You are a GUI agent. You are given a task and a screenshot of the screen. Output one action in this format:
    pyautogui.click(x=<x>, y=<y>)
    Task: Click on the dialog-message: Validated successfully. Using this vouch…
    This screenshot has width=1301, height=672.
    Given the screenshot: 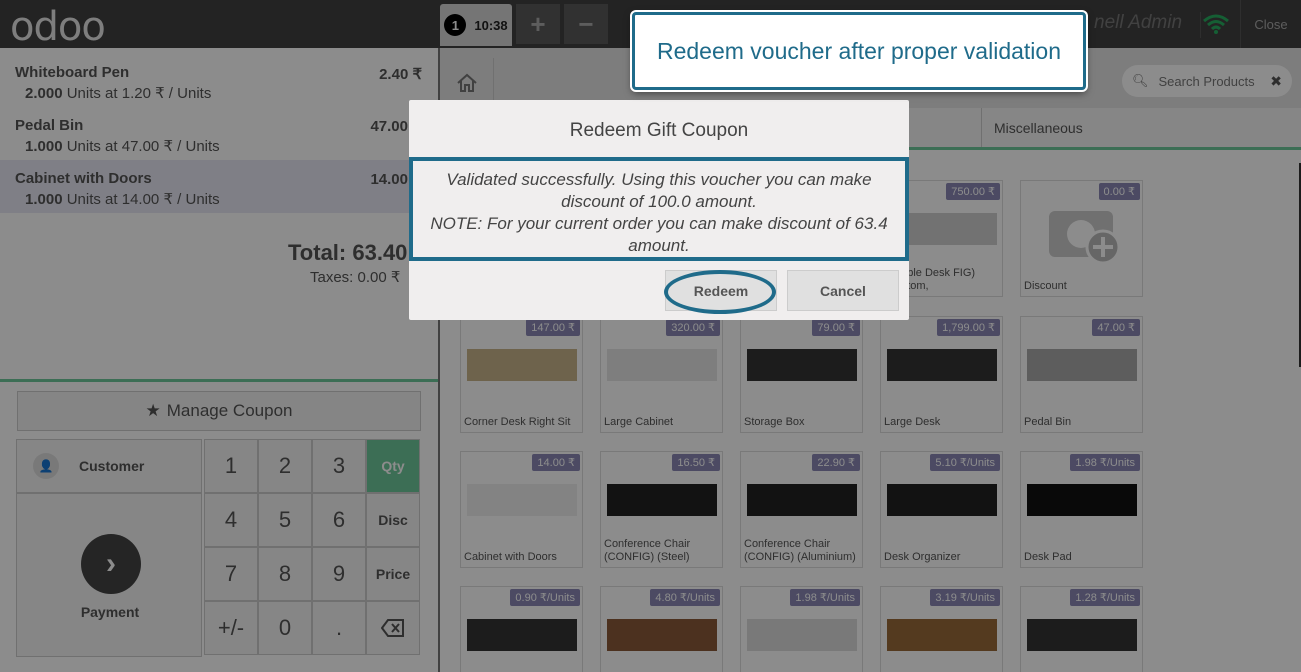 What is the action you would take?
    pyautogui.click(x=659, y=209)
    